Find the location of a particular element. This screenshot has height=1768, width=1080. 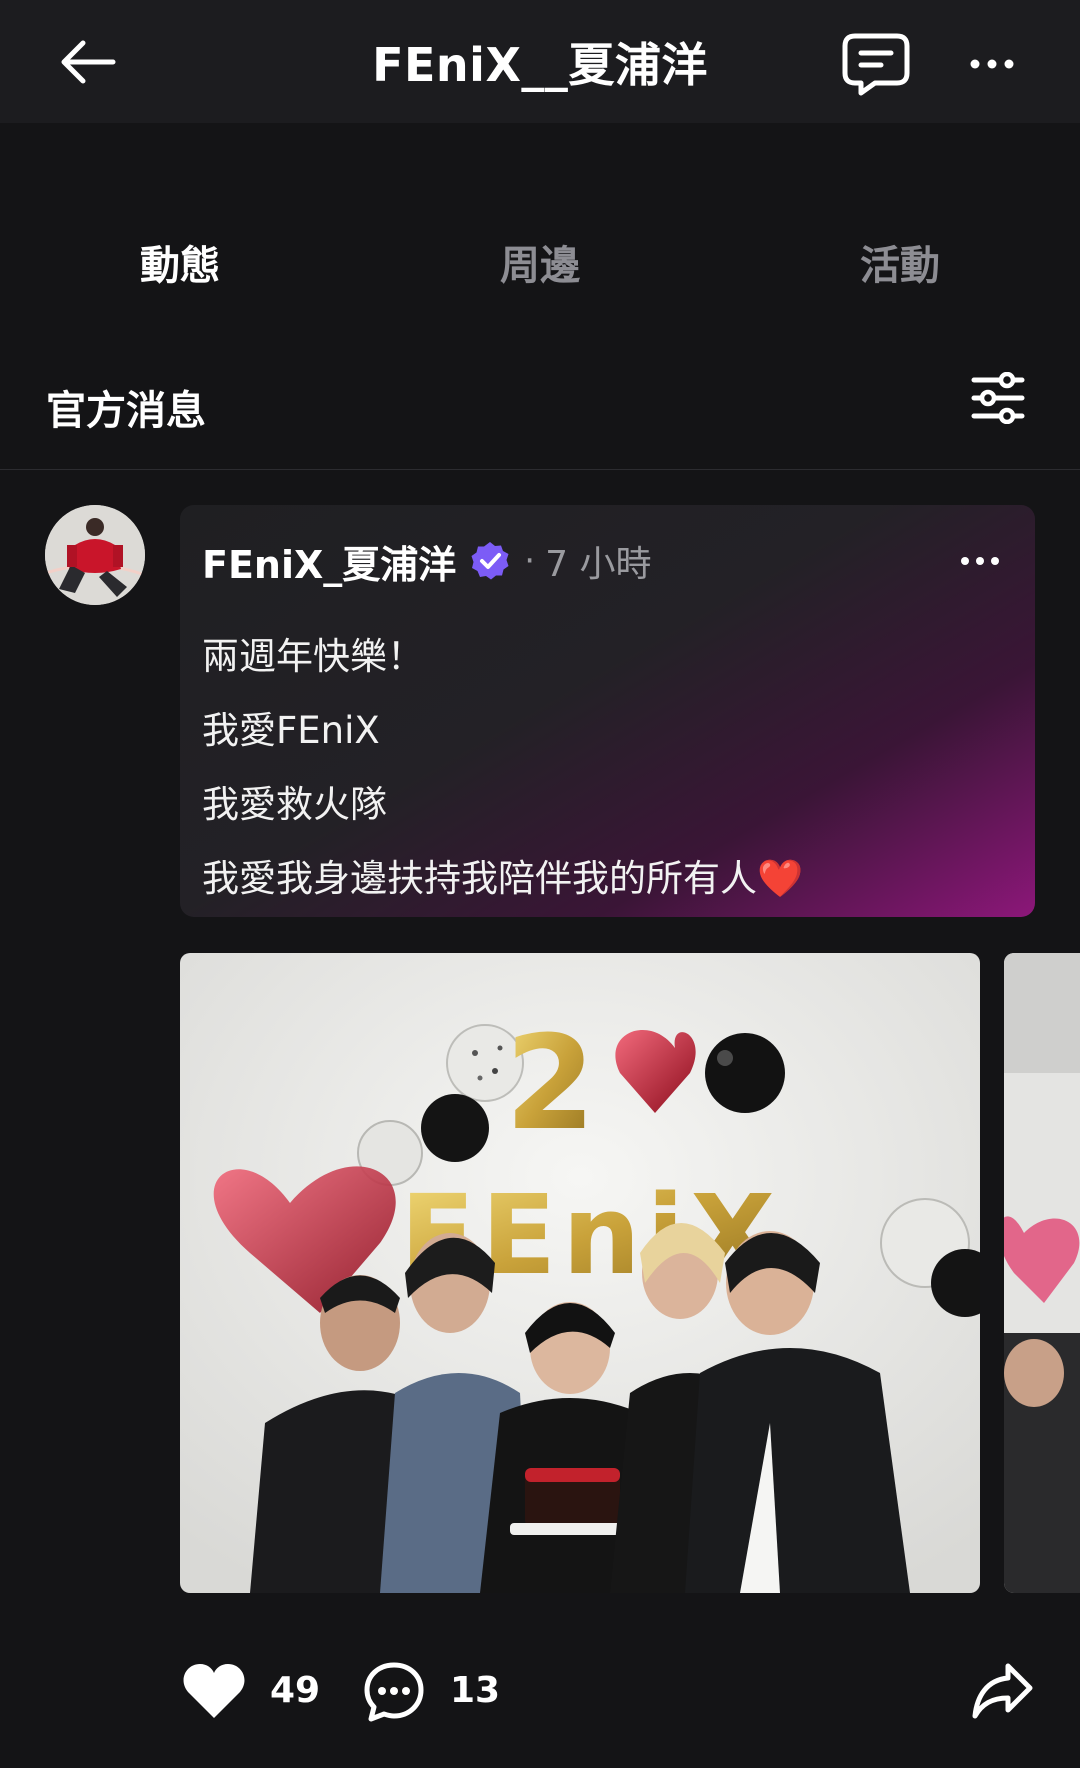

section-header: 官方消息 is located at coordinates (540, 405).